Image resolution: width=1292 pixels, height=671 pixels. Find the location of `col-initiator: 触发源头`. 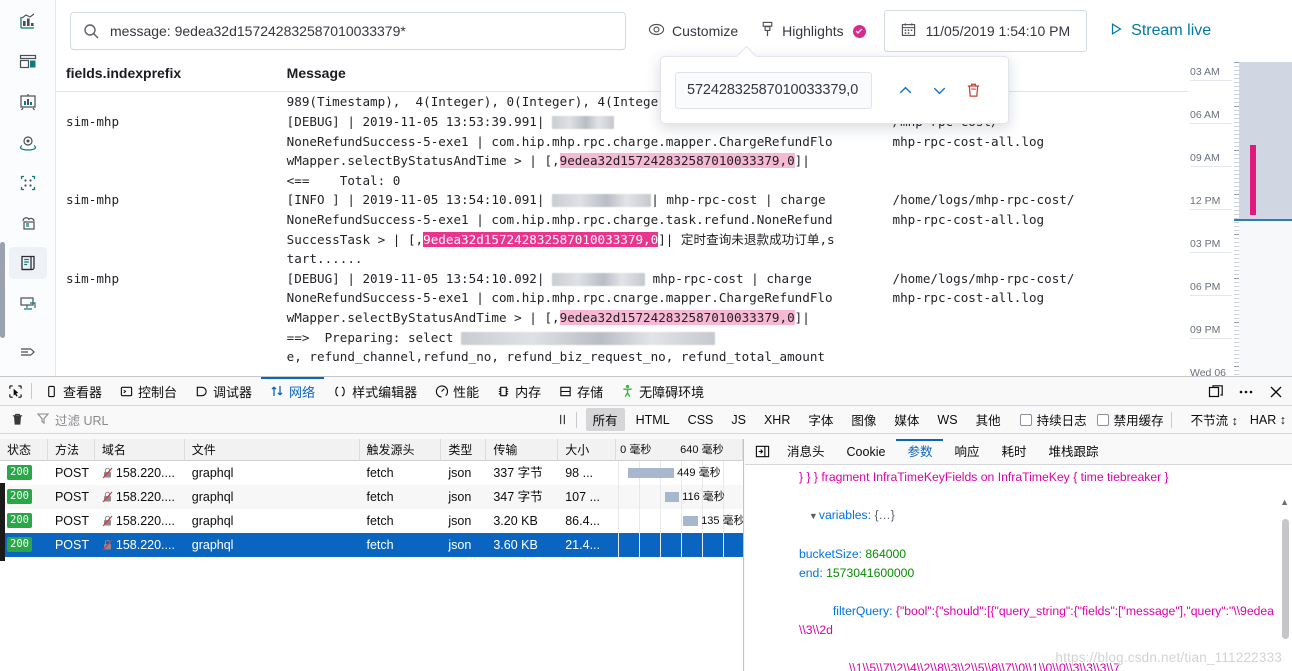

col-initiator: 触发源头 is located at coordinates (401, 450).